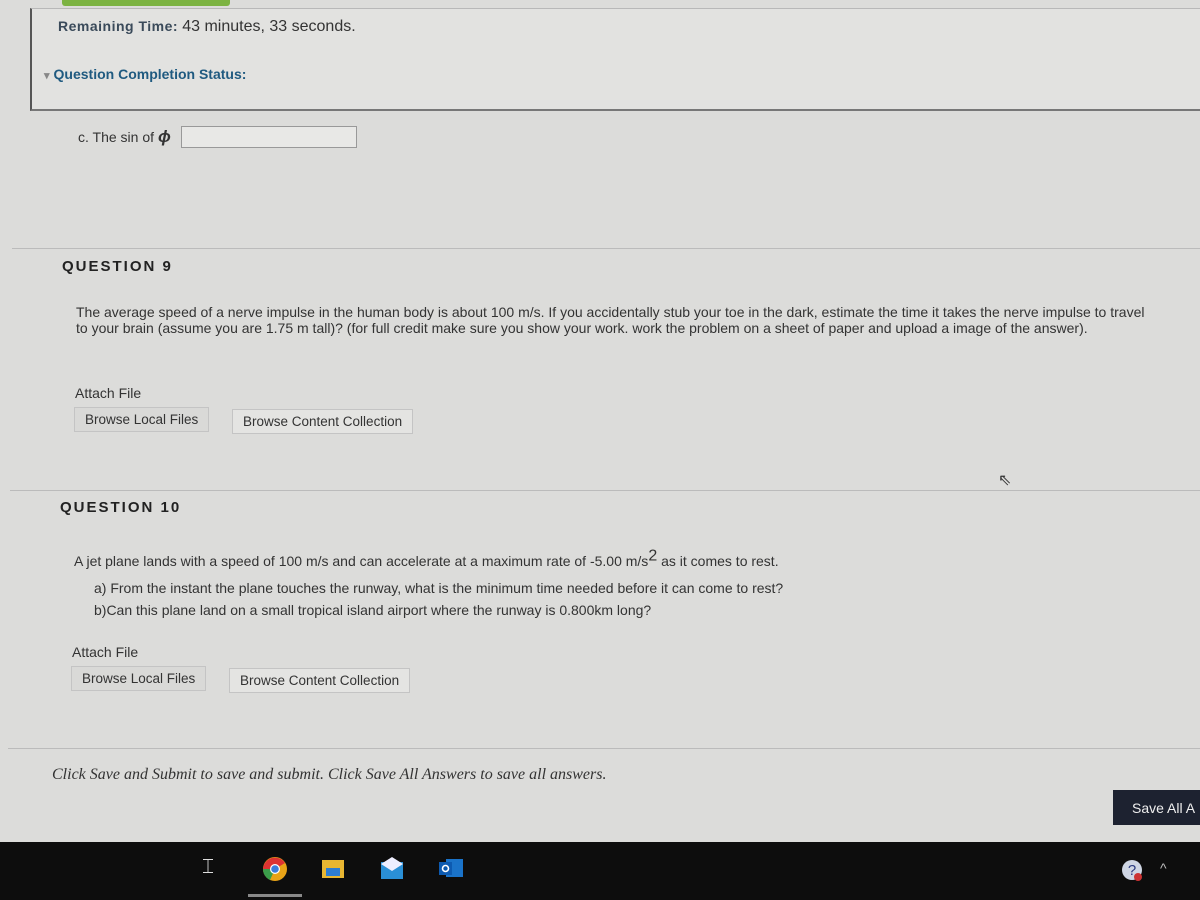  Describe the element at coordinates (268, 137) in the screenshot. I see `sin-phi-input` at that location.